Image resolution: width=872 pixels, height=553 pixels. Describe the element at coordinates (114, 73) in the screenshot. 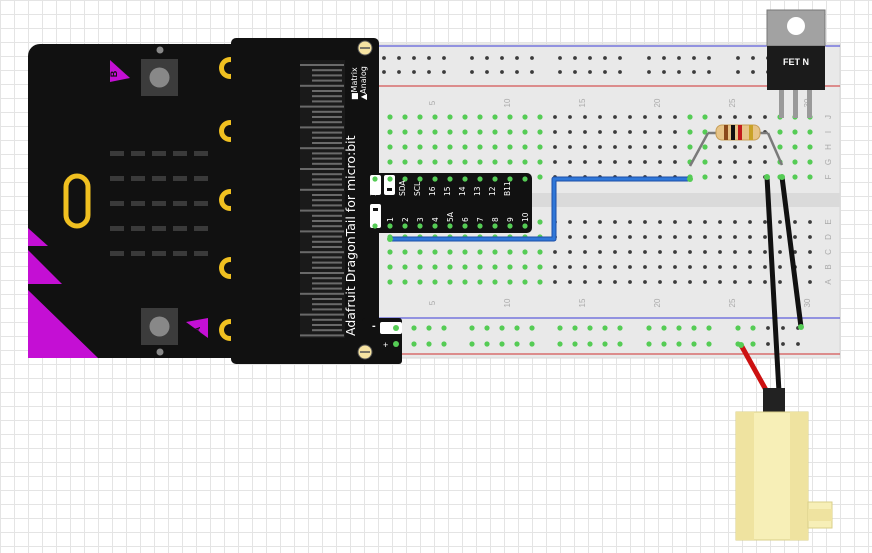

I see `button-b-label: B` at that location.